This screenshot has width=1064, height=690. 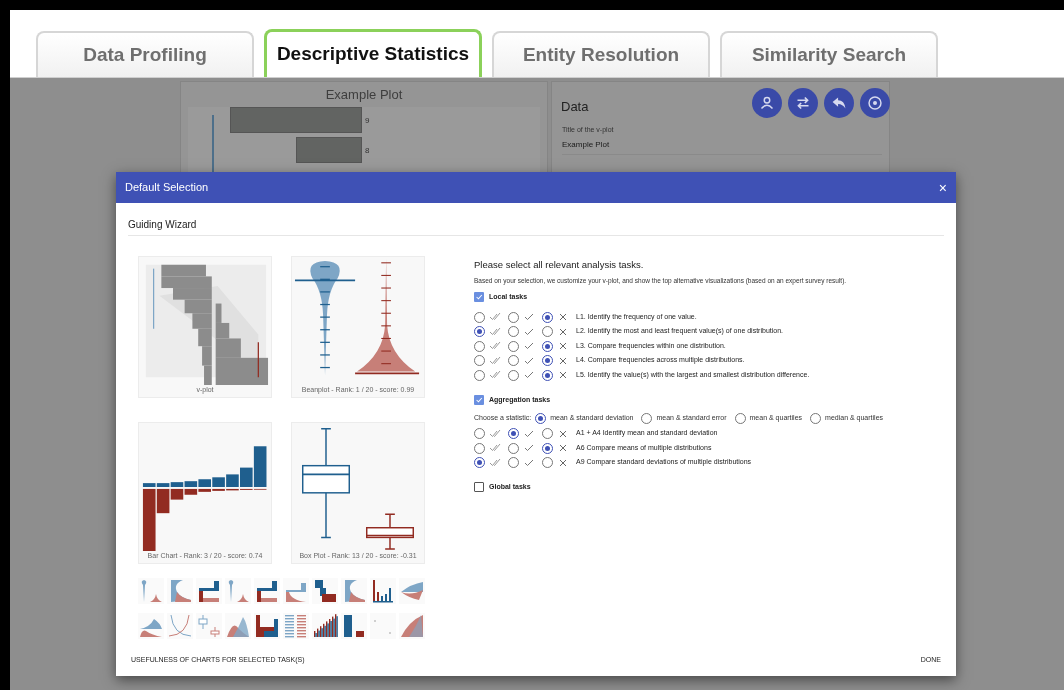 I want to click on bar-label: 9, so click(x=367, y=120).